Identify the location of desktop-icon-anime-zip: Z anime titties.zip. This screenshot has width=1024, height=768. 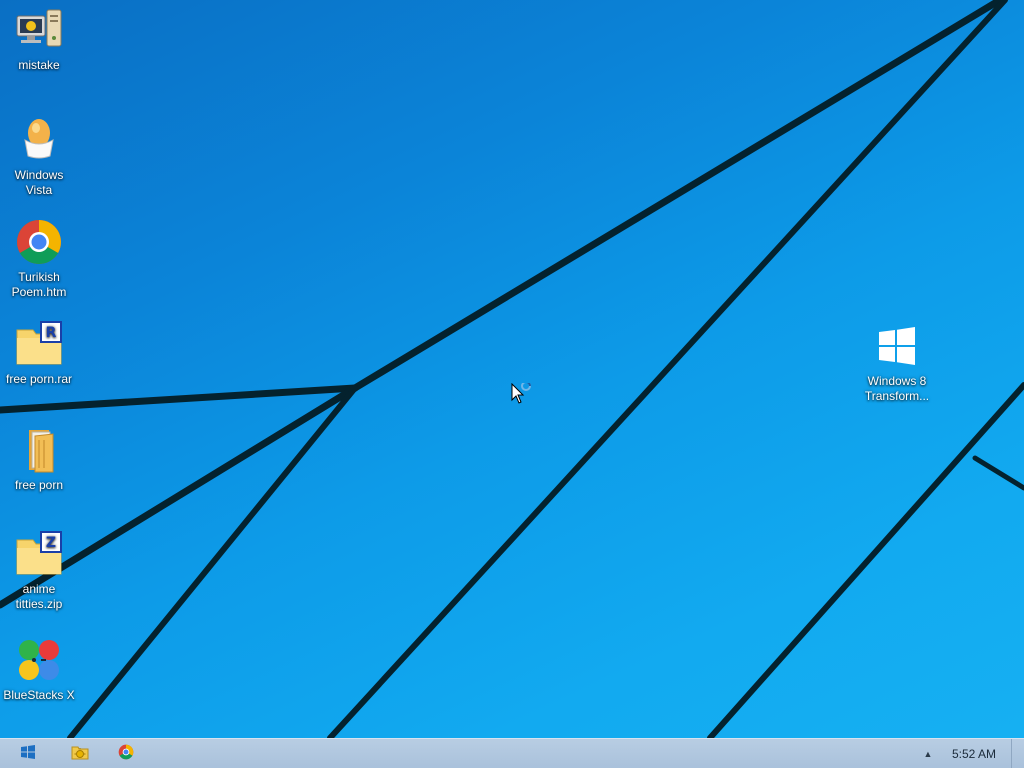
(39, 571).